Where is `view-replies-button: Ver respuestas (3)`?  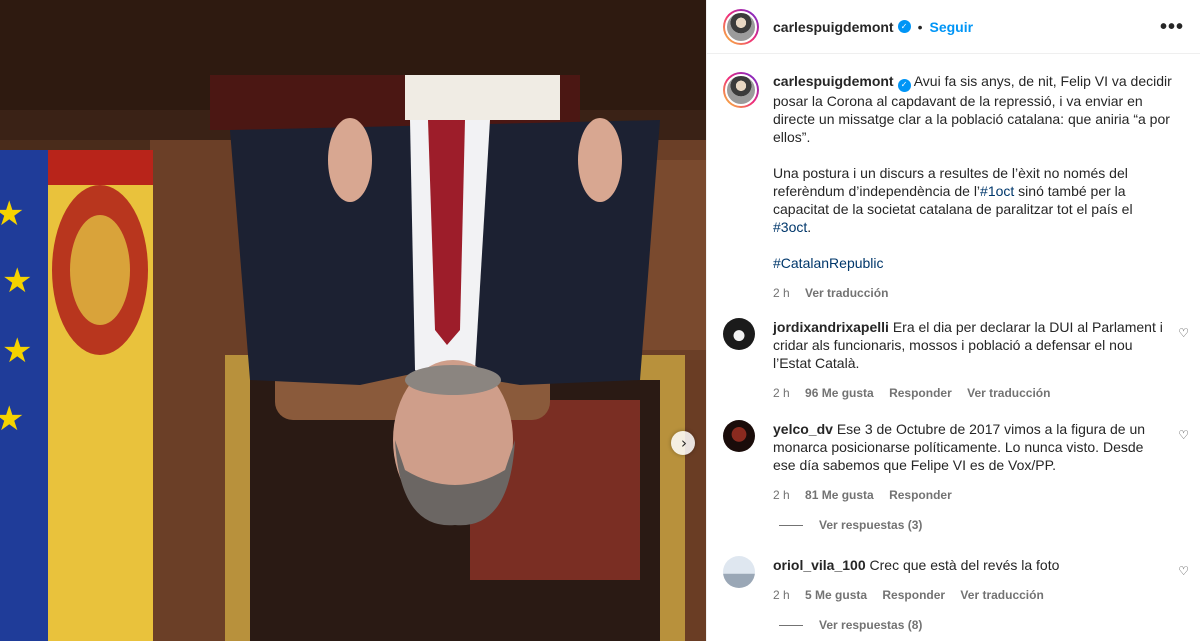
view-replies-button: Ver respuestas (3) is located at coordinates (850, 525).